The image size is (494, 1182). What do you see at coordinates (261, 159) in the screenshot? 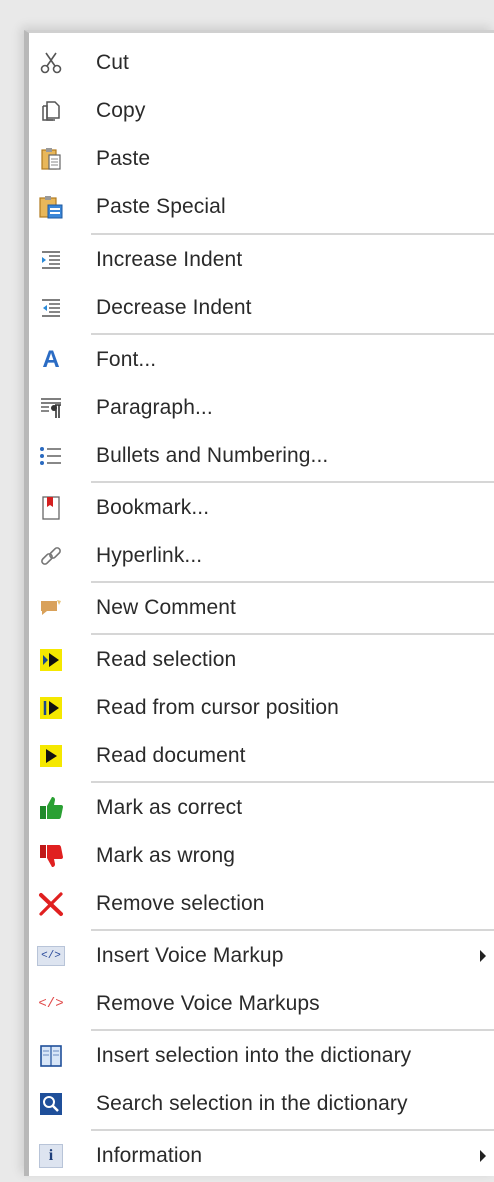
I see `menu-item-paste: Paste` at bounding box center [261, 159].